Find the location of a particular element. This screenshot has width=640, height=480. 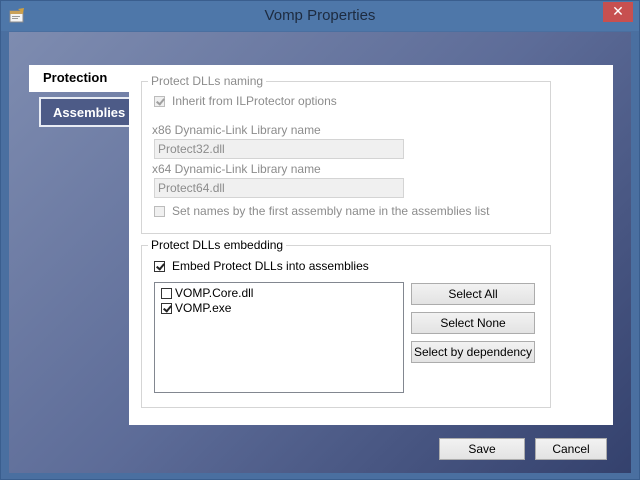

cancel-button: Cancel is located at coordinates (571, 449).